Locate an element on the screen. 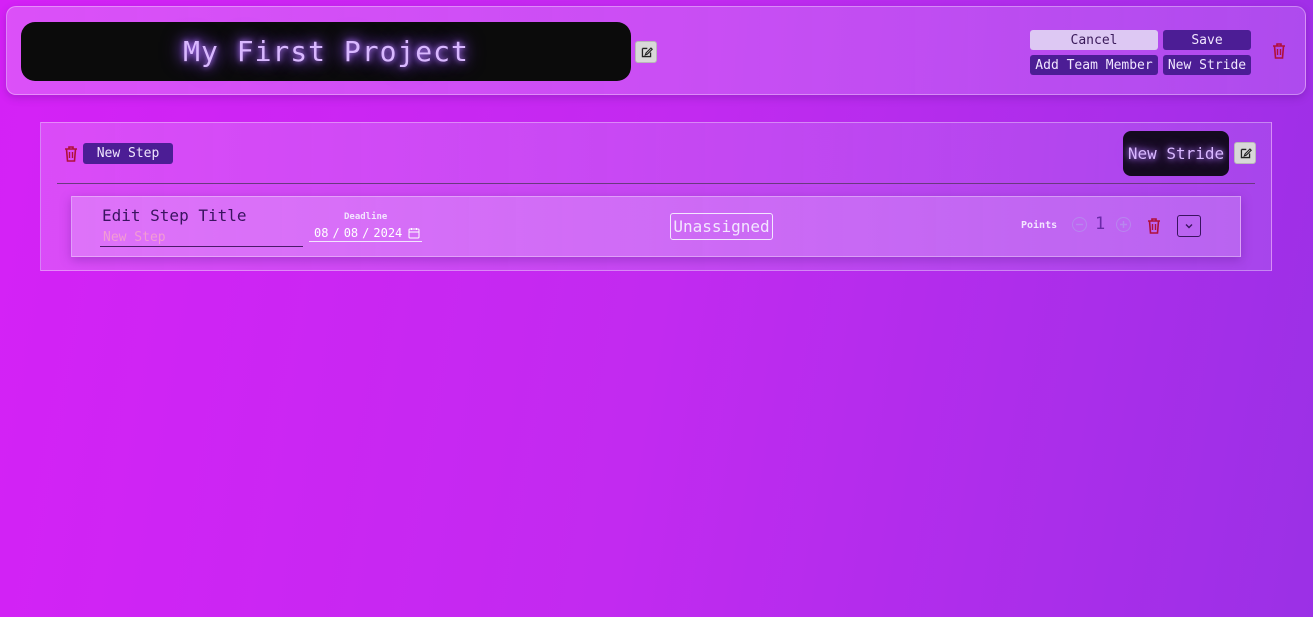 The width and height of the screenshot is (1313, 617). save-button: Save is located at coordinates (1207, 40).